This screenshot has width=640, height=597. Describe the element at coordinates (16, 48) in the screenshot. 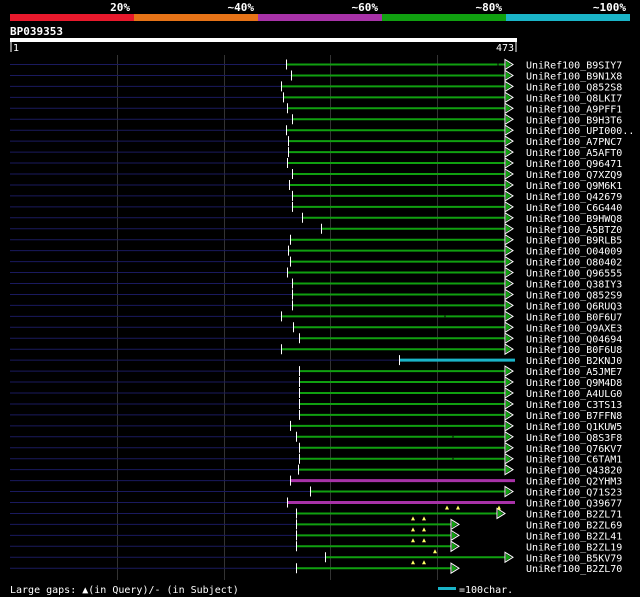

I see `ruler-start-label: 1` at that location.